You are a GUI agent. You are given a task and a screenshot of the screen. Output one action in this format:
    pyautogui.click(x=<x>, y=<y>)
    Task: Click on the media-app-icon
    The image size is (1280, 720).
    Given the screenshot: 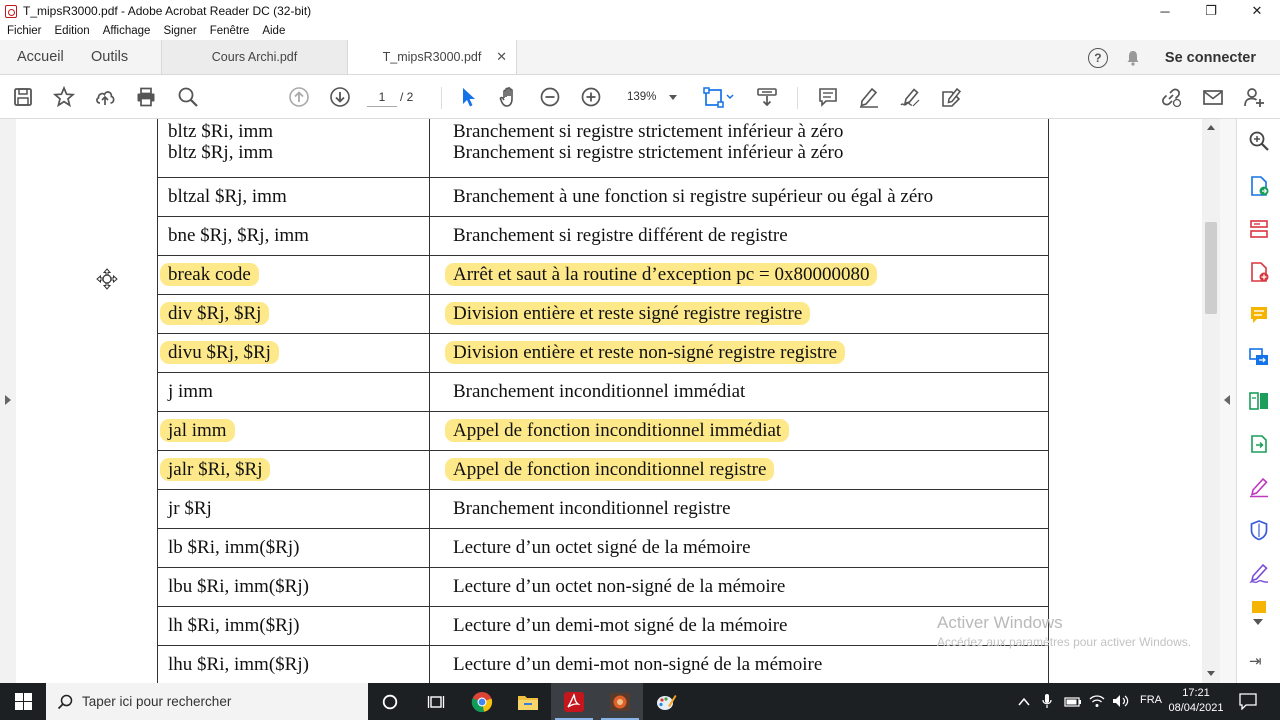 What is the action you would take?
    pyautogui.click(x=620, y=701)
    